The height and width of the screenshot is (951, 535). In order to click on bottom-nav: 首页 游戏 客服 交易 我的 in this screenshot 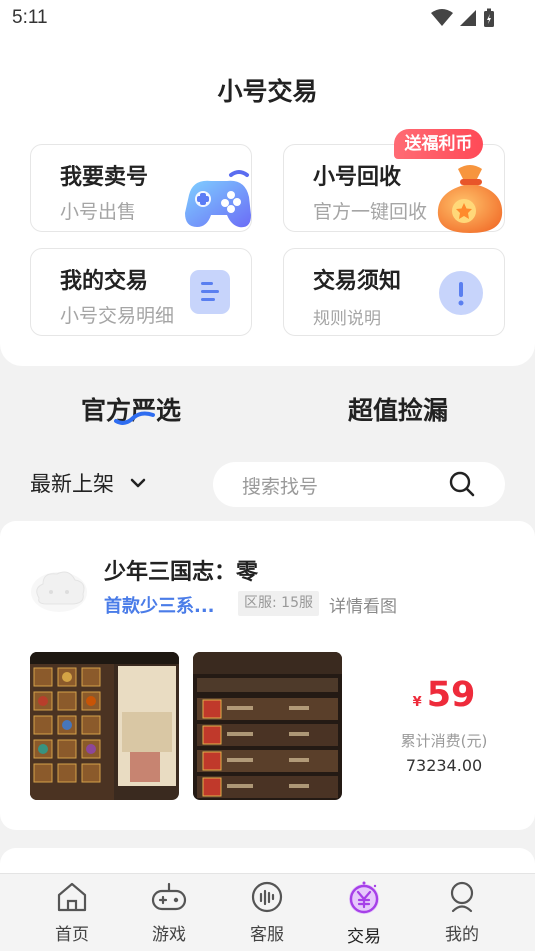, I will do `click(267, 912)`.